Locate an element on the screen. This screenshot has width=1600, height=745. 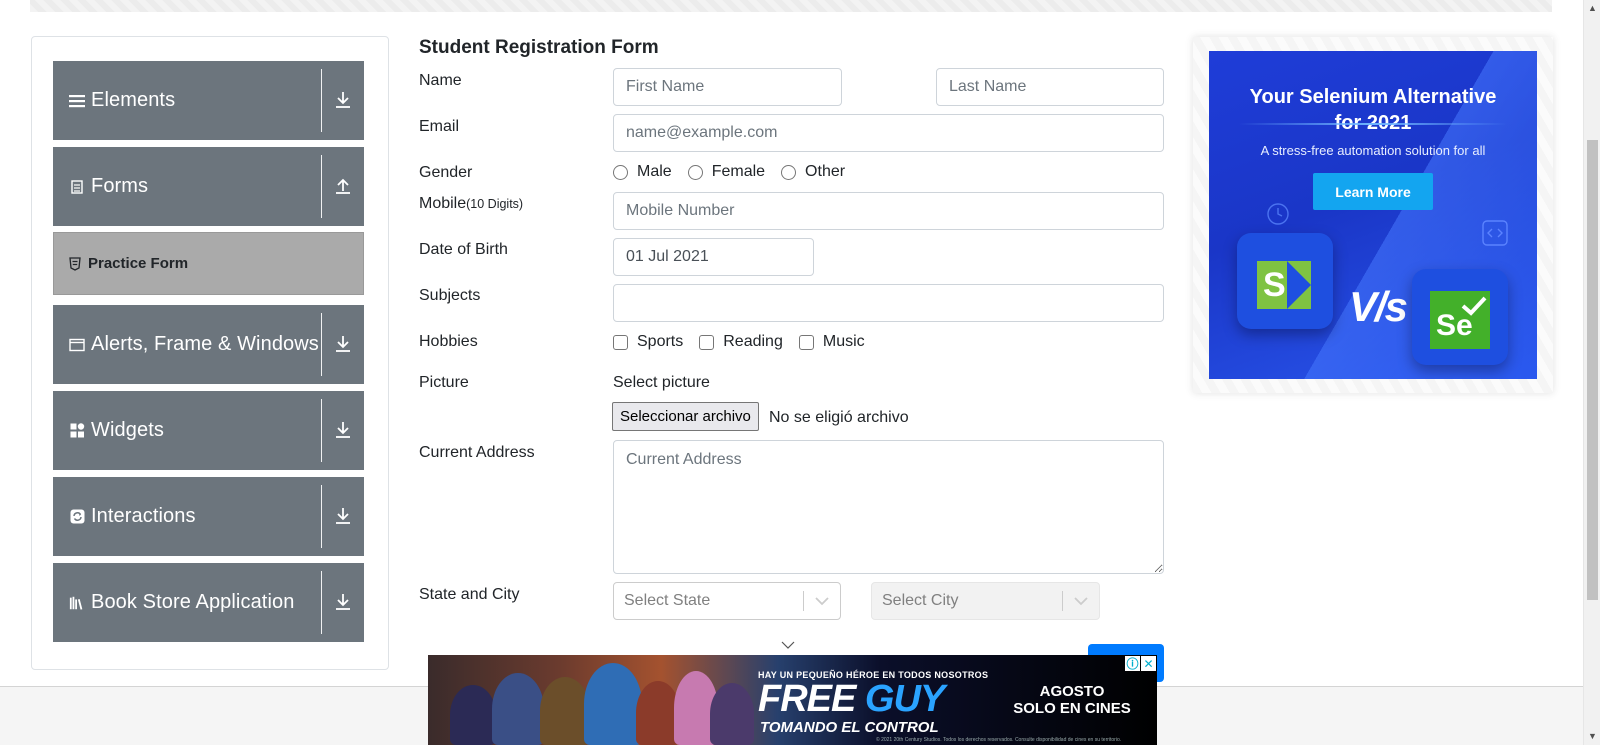
email-input is located at coordinates (888, 133).